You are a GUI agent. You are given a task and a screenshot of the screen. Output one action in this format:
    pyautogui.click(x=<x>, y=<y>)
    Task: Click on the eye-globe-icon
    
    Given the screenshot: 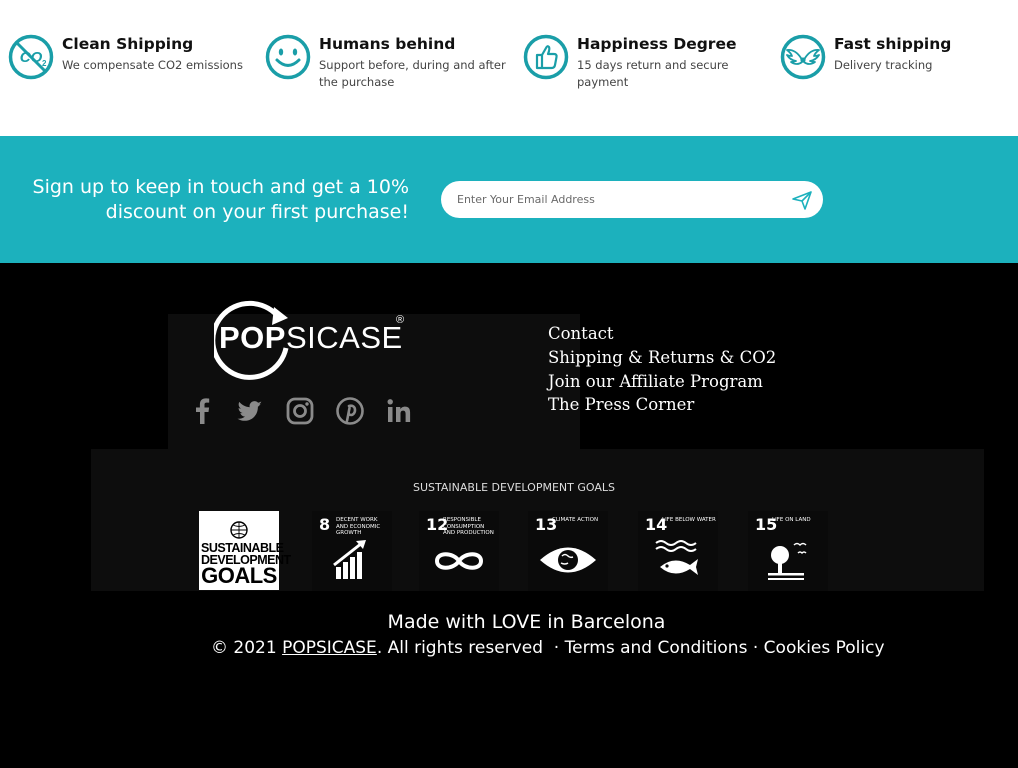 What is the action you would take?
    pyautogui.click(x=568, y=560)
    